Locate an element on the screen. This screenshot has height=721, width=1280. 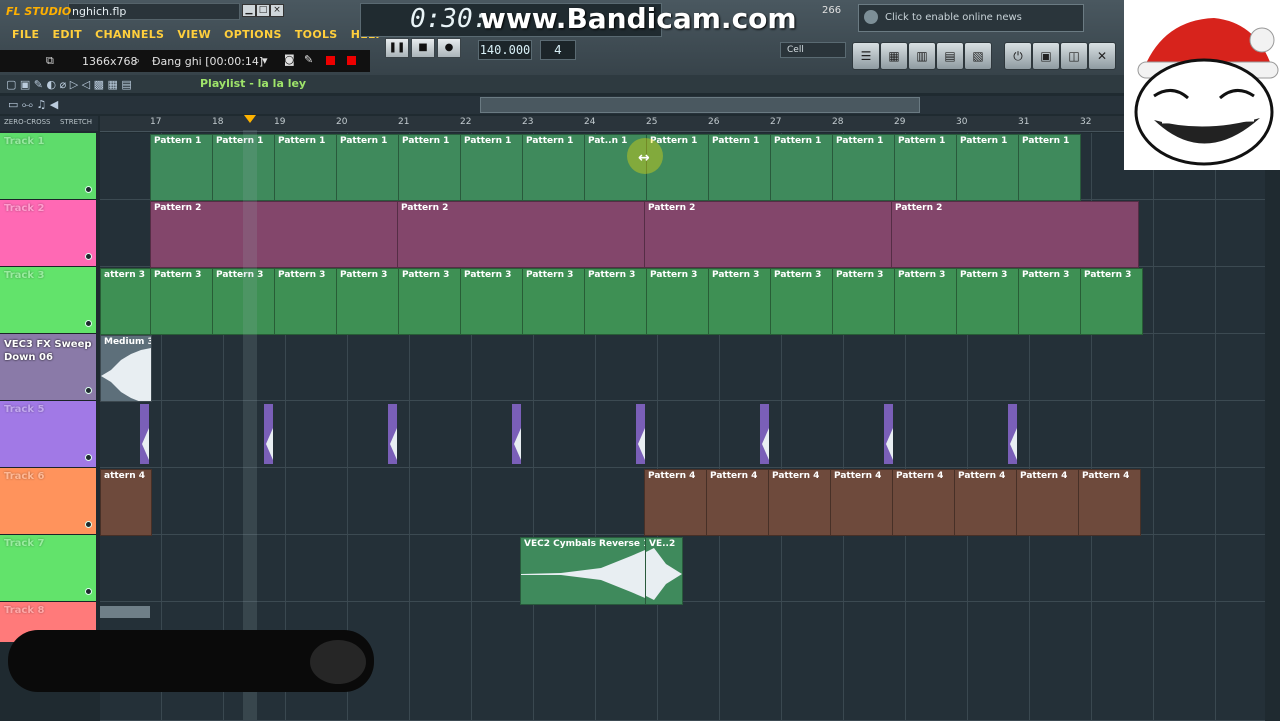
close-button: × is located at coordinates (277, 10).